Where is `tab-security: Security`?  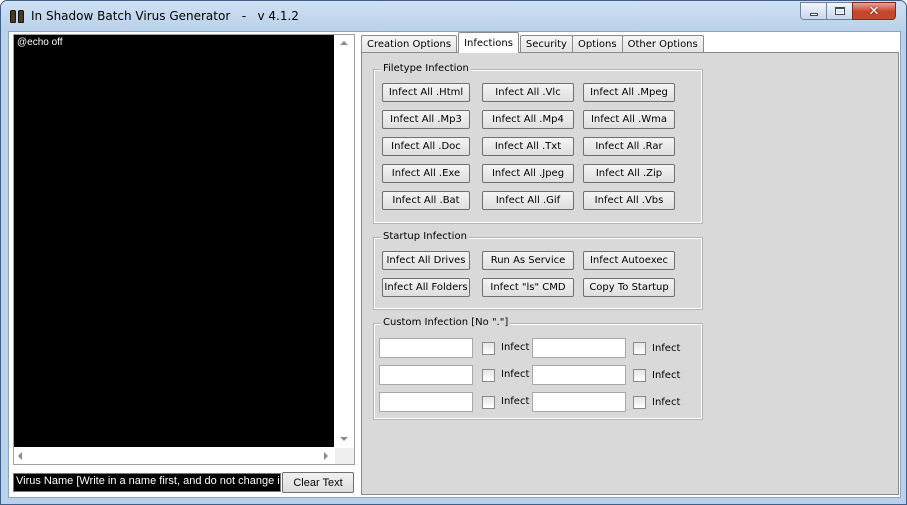 tab-security: Security is located at coordinates (546, 44).